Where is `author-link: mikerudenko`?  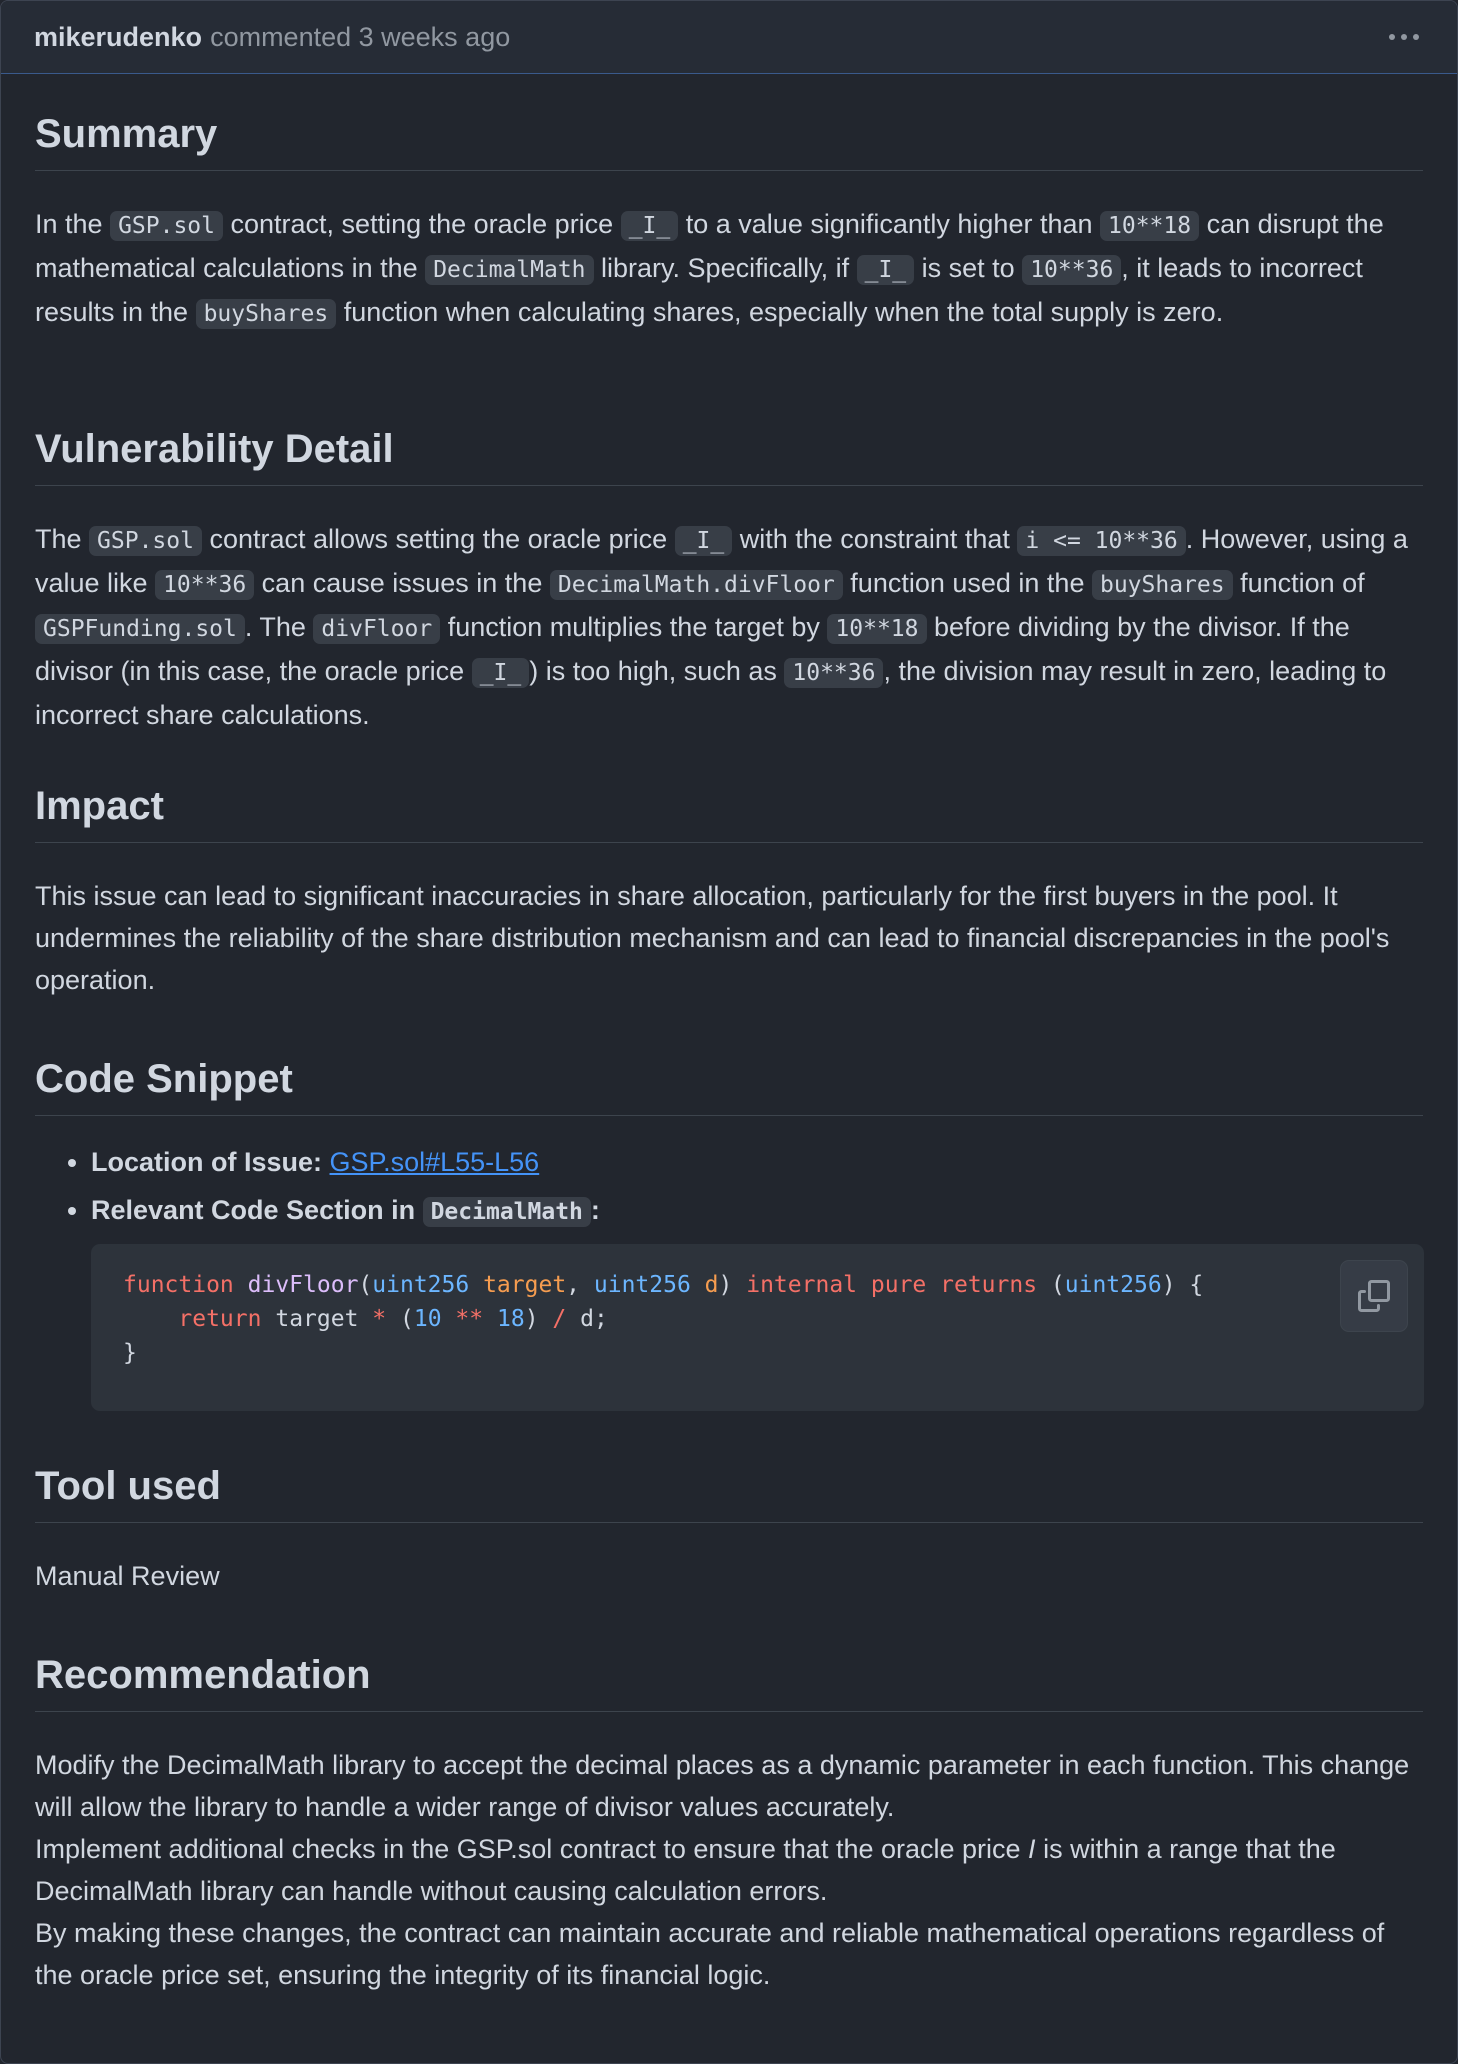 author-link: mikerudenko is located at coordinates (118, 37).